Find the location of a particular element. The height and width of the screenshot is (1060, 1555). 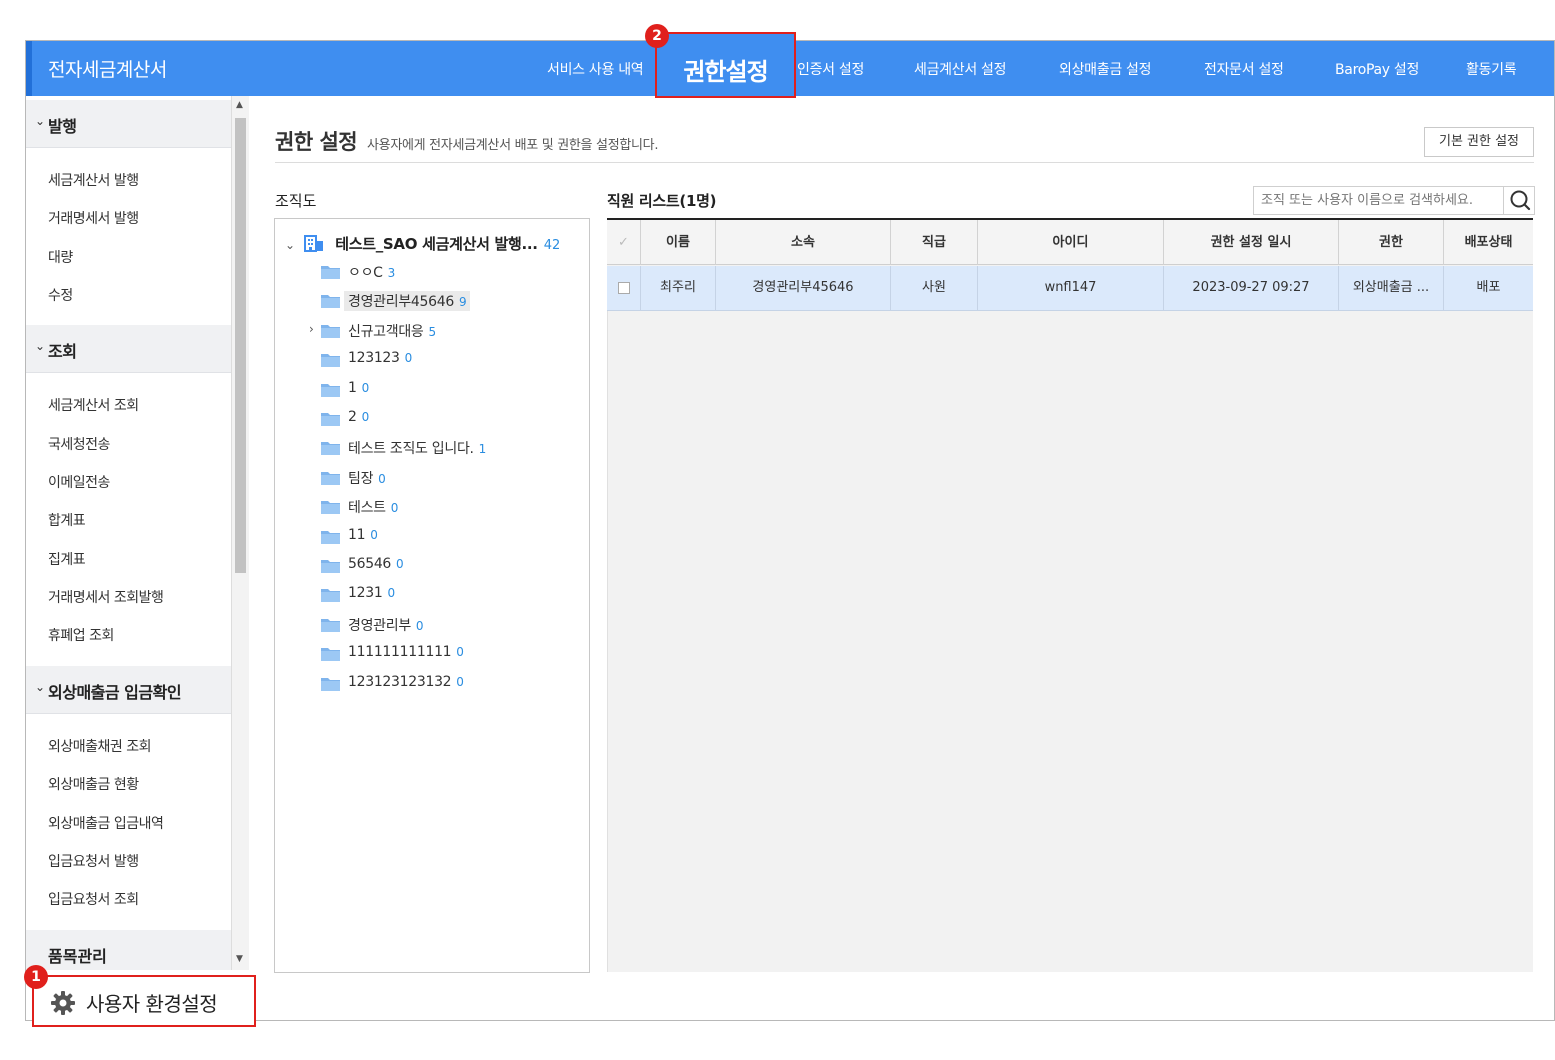

tree-item-name: 2 is located at coordinates (352, 417).